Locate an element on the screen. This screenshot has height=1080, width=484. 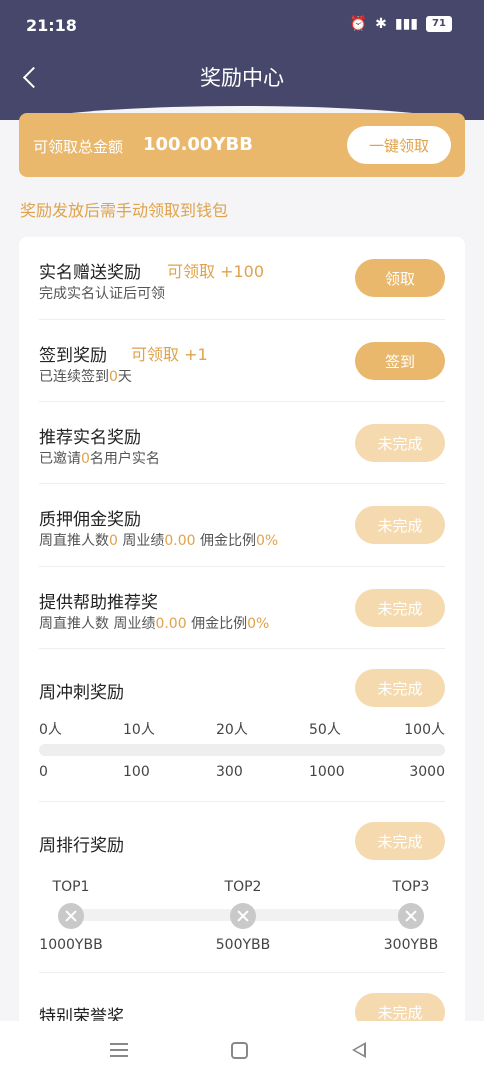
total-claimable-banner: 可领取总金额 100.00YBB 一键领取 is located at coordinates (242, 145).